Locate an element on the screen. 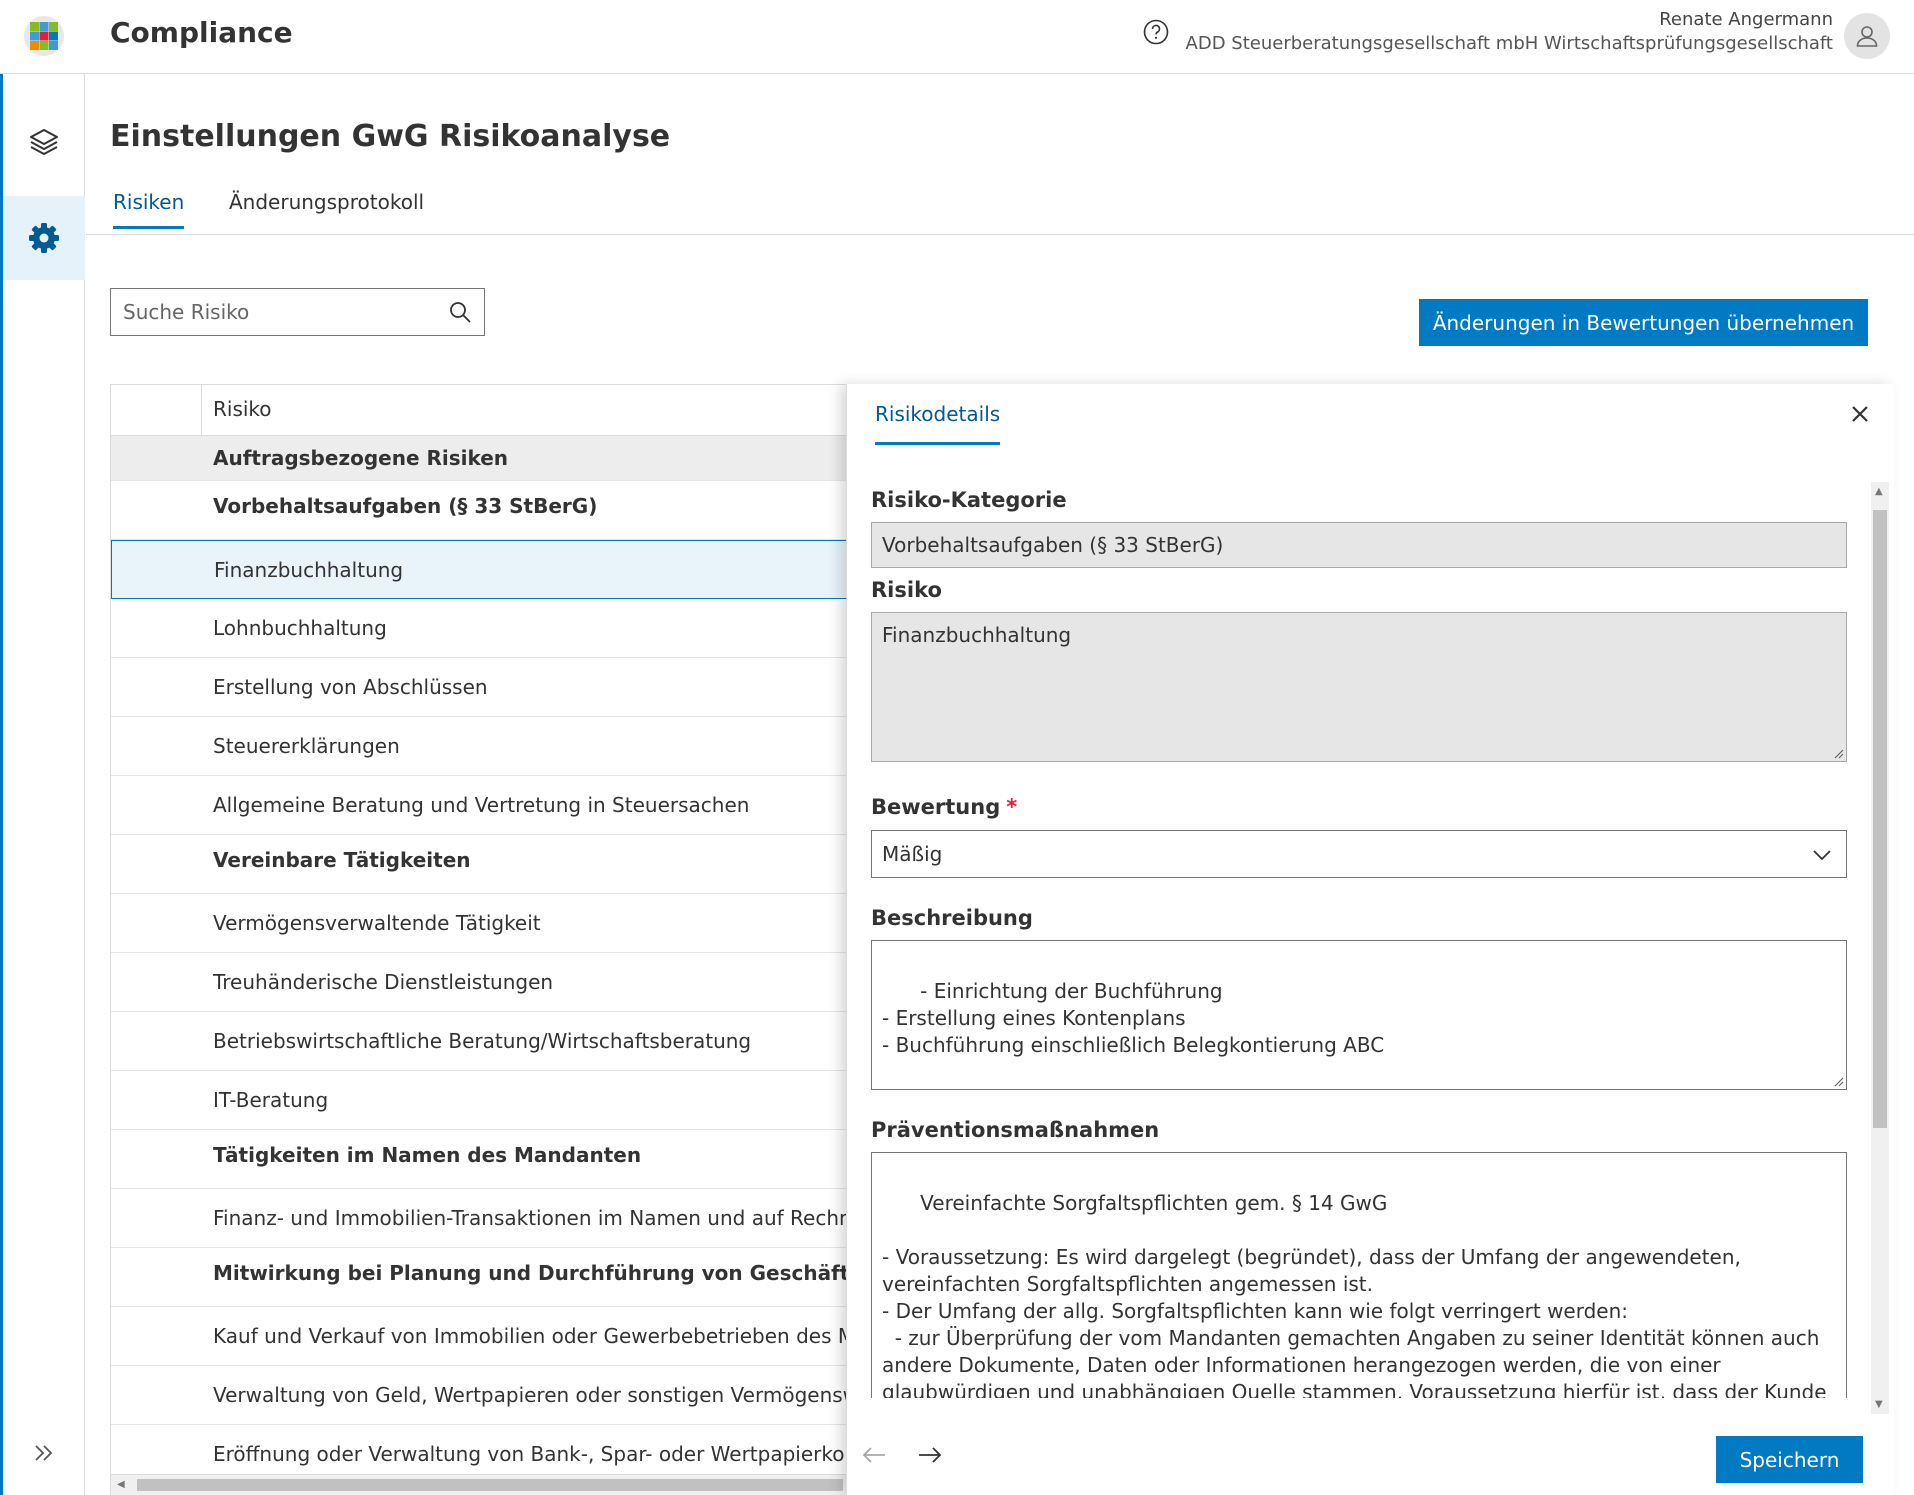  vertical-scrollbar-thumb is located at coordinates (1880, 819).